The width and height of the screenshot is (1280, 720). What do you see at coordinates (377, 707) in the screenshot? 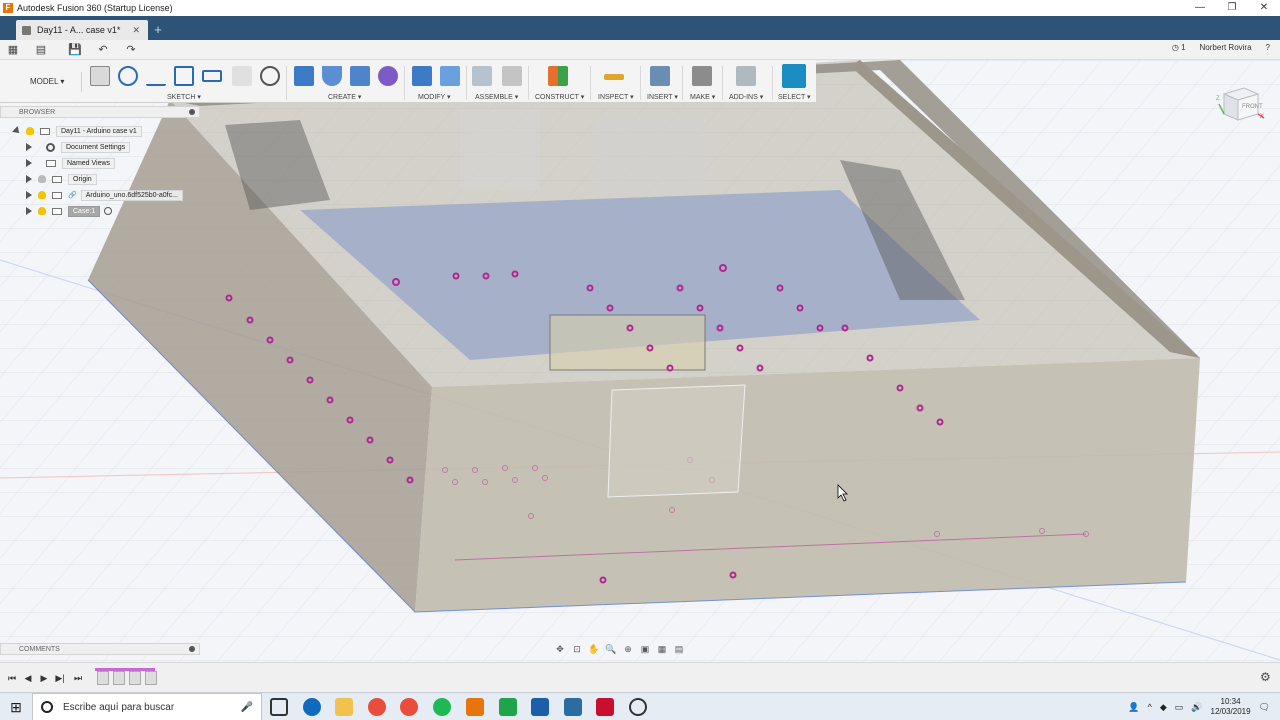
I see `chrome-icon` at bounding box center [377, 707].